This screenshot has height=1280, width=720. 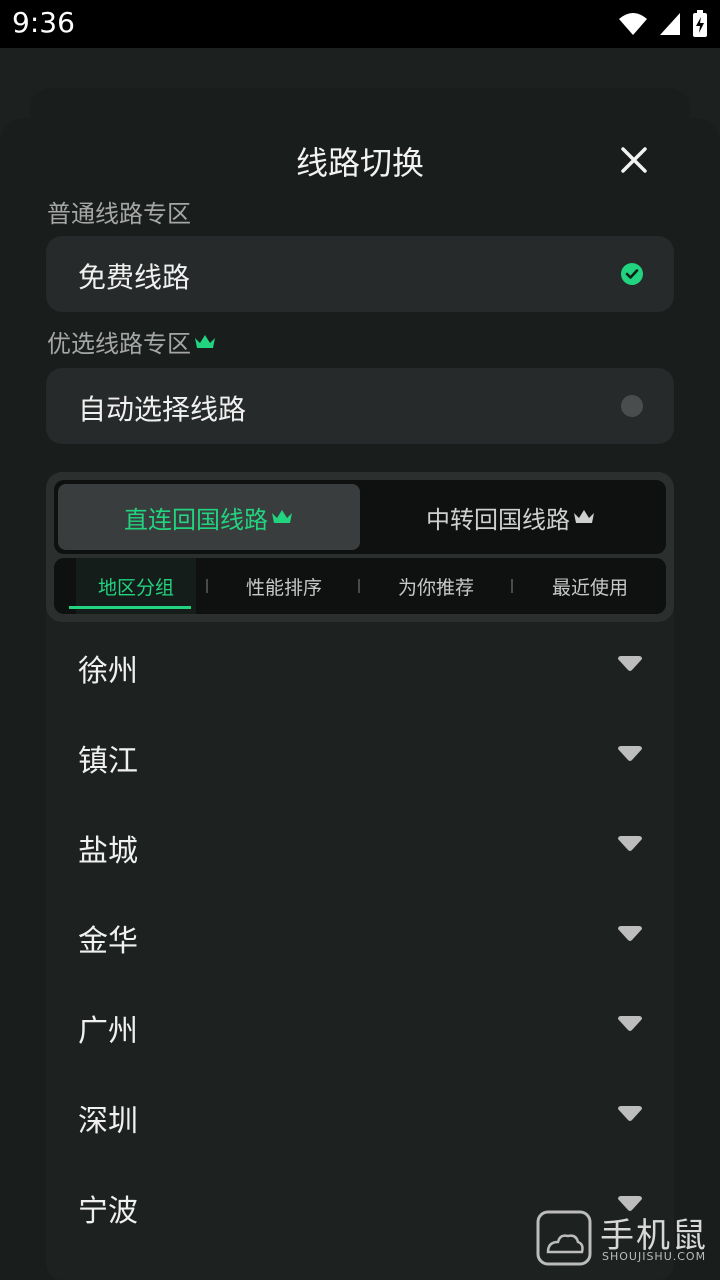 What do you see at coordinates (108, 671) in the screenshot?
I see `city-name: 徐州` at bounding box center [108, 671].